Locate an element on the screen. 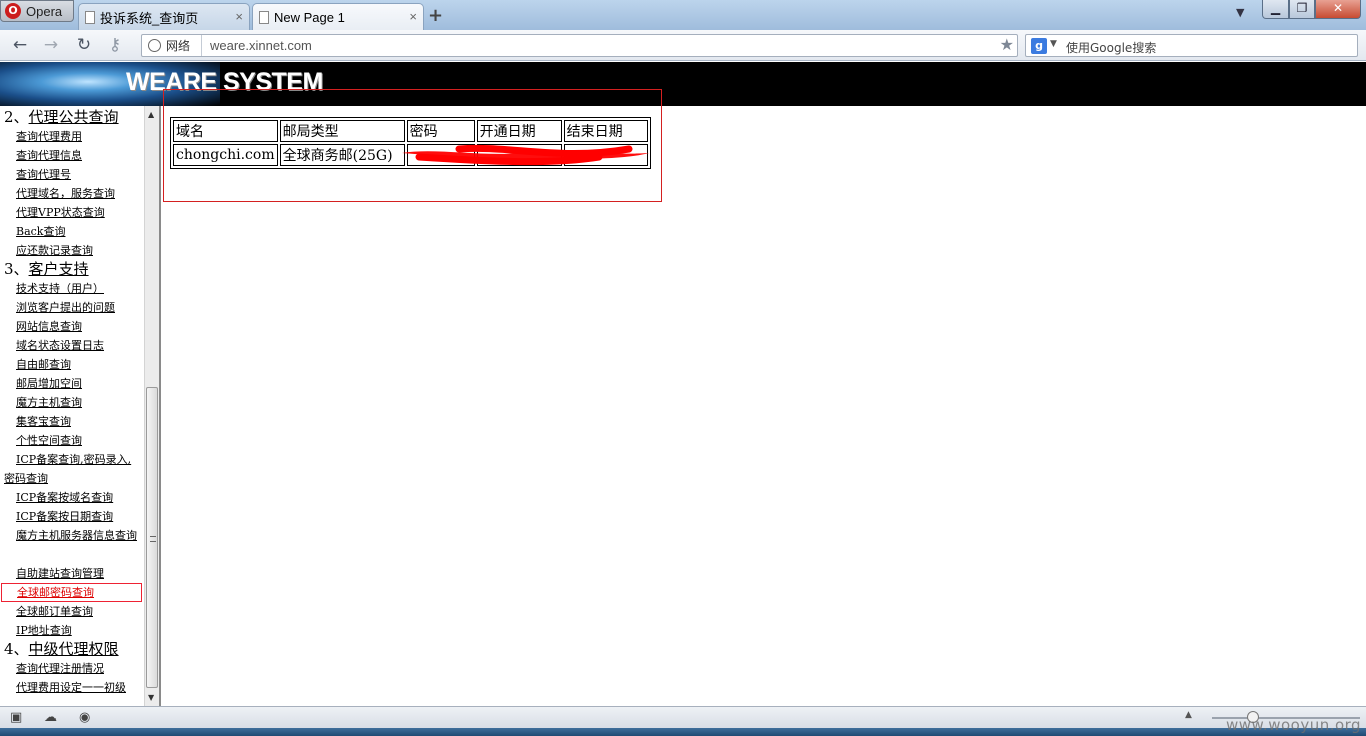 The image size is (1366, 736). sidebar-section-heading: 2、代理公共查询 is located at coordinates (71, 117).